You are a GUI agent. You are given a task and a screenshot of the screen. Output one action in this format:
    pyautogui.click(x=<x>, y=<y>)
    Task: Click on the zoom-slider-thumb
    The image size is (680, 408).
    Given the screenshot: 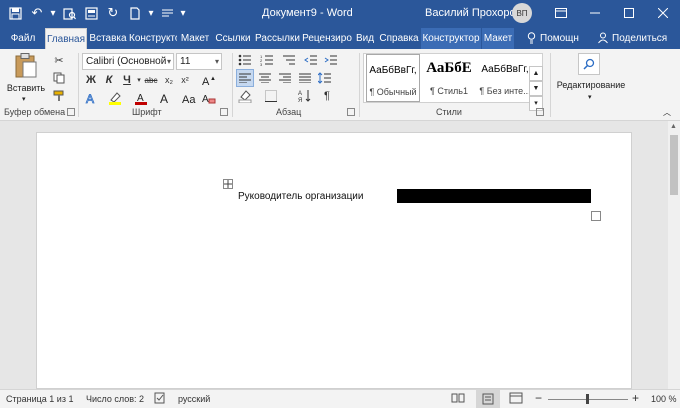 What is the action you would take?
    pyautogui.click(x=587, y=399)
    